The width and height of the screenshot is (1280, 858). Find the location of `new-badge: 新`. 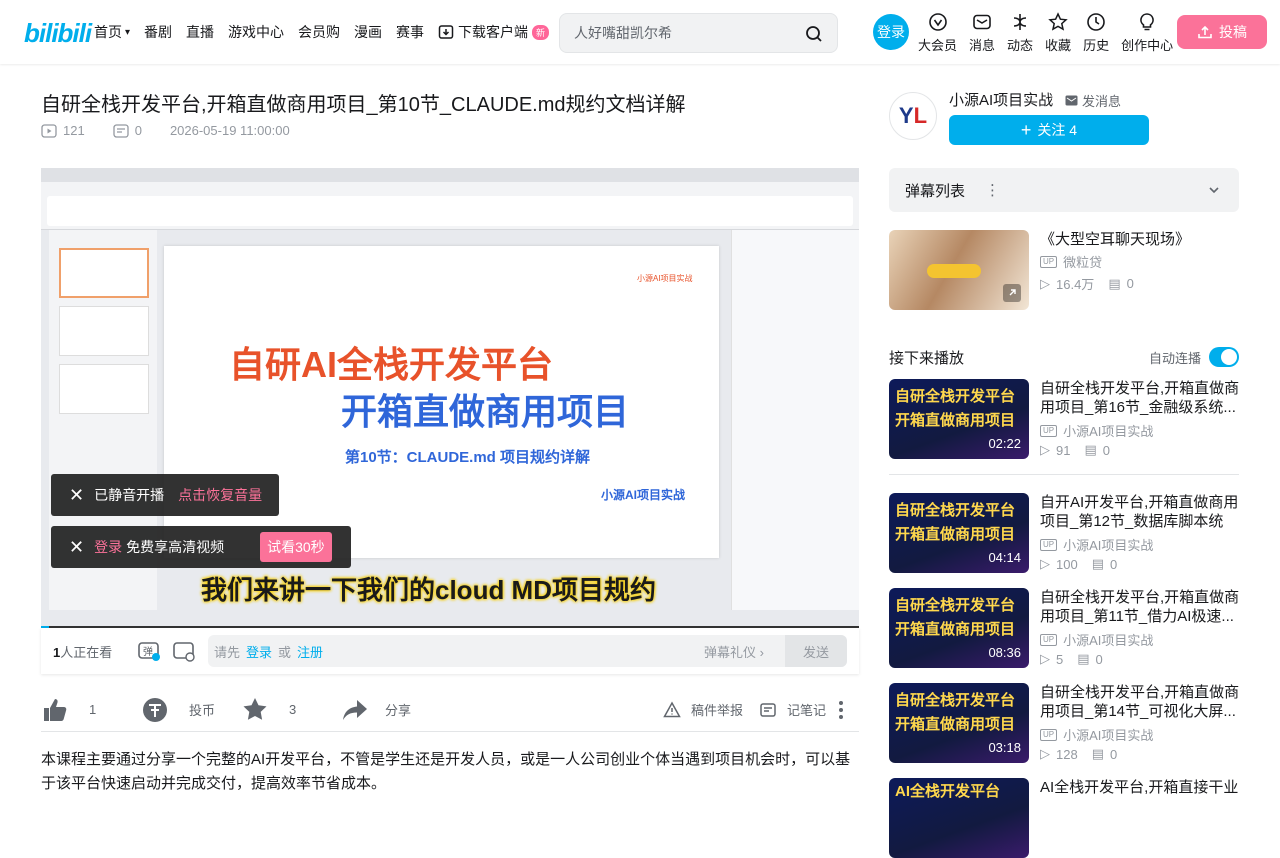

new-badge: 新 is located at coordinates (541, 32).